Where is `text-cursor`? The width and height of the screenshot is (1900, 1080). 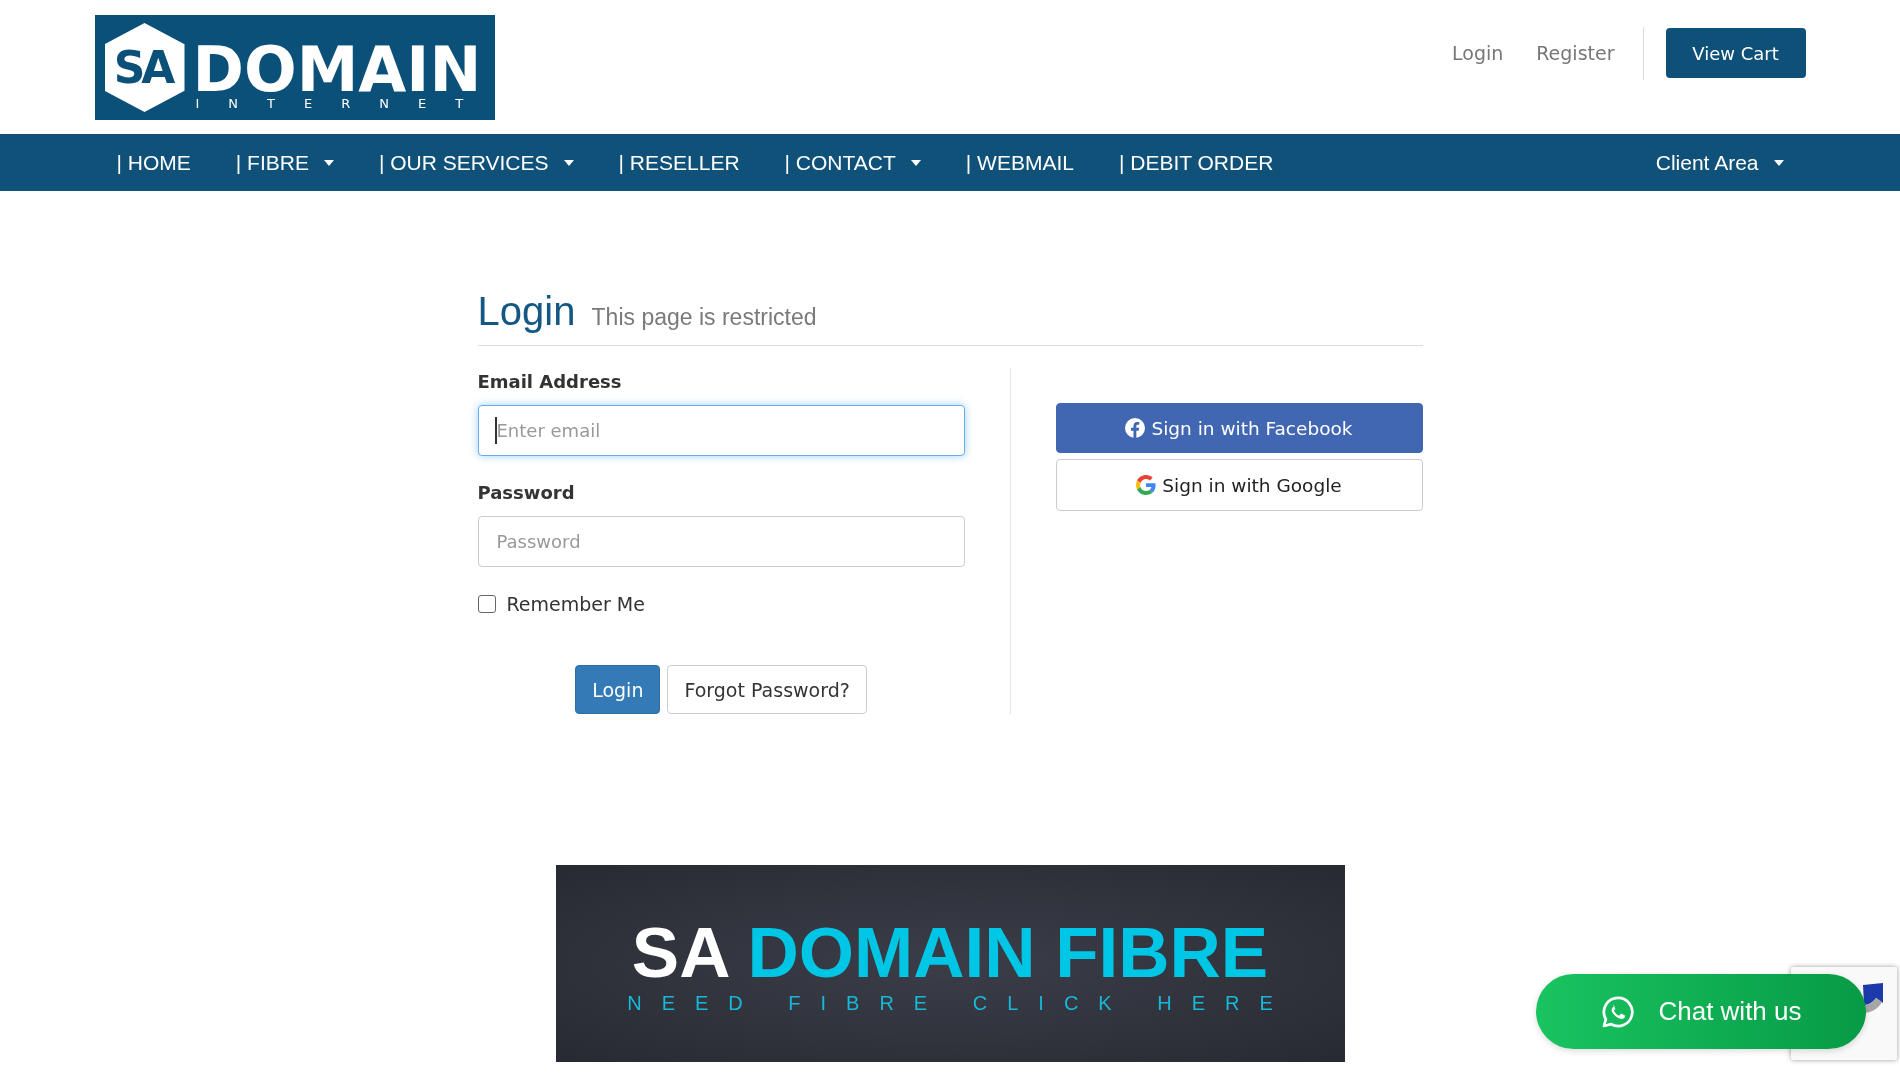 text-cursor is located at coordinates (495, 430).